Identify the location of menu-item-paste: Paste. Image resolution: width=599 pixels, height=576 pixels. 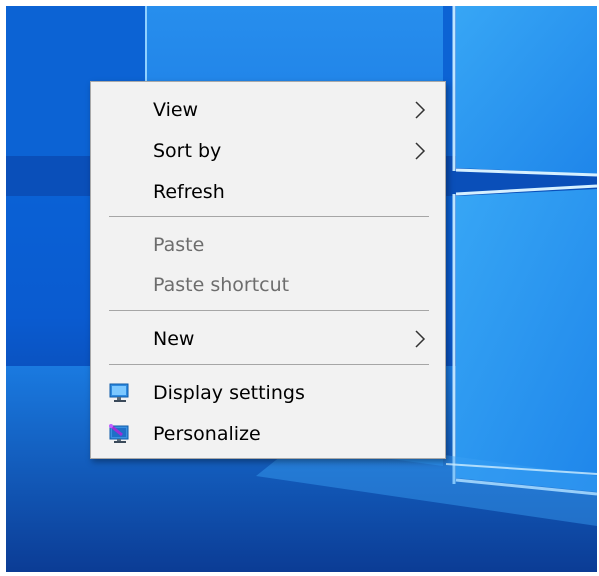
(268, 245).